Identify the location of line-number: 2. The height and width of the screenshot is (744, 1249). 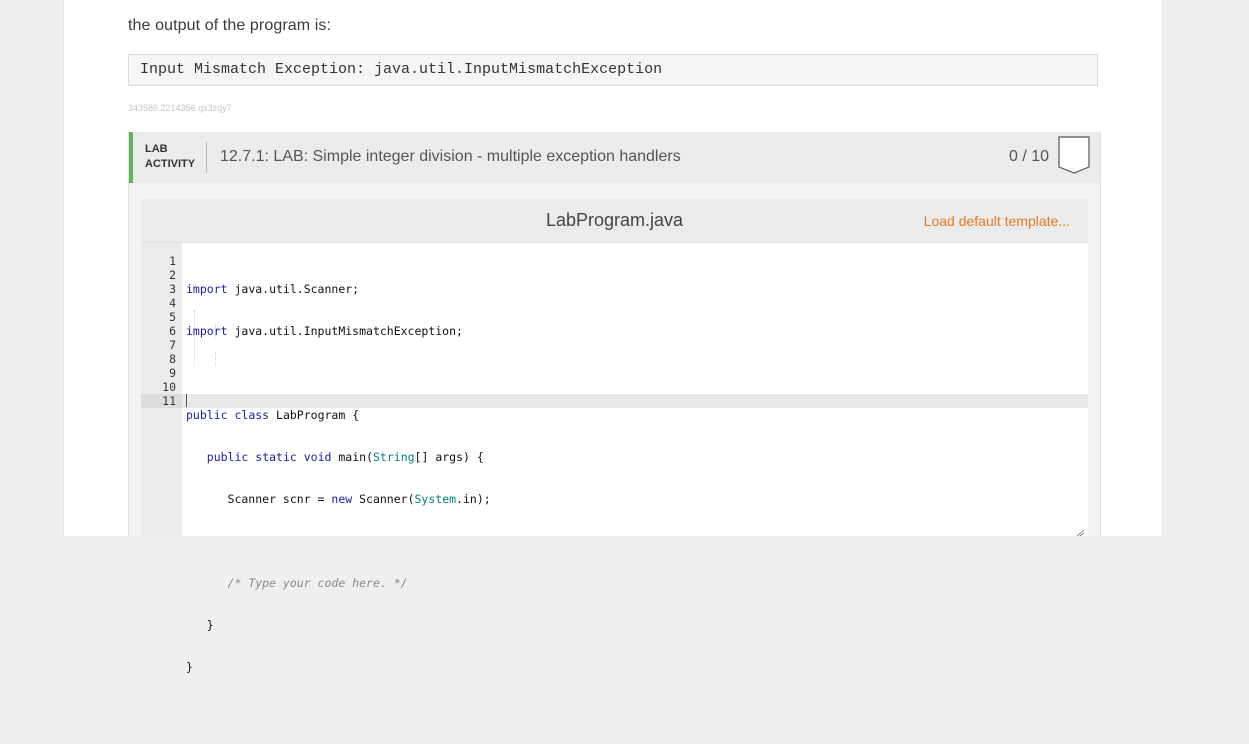
(172, 275).